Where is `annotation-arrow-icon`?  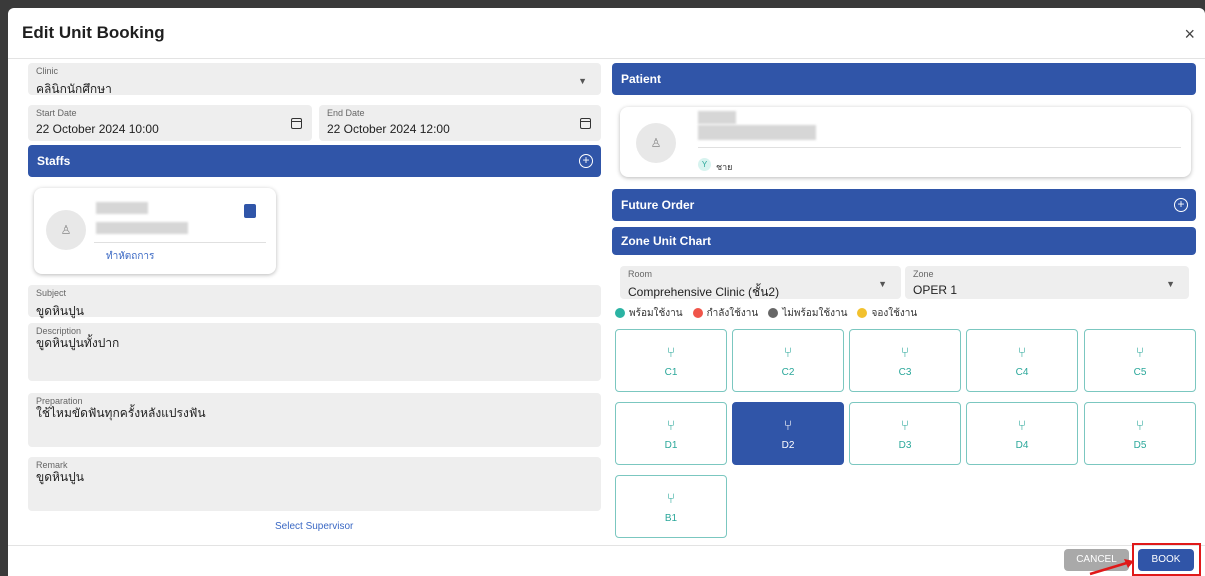 annotation-arrow-icon is located at coordinates (1111, 567).